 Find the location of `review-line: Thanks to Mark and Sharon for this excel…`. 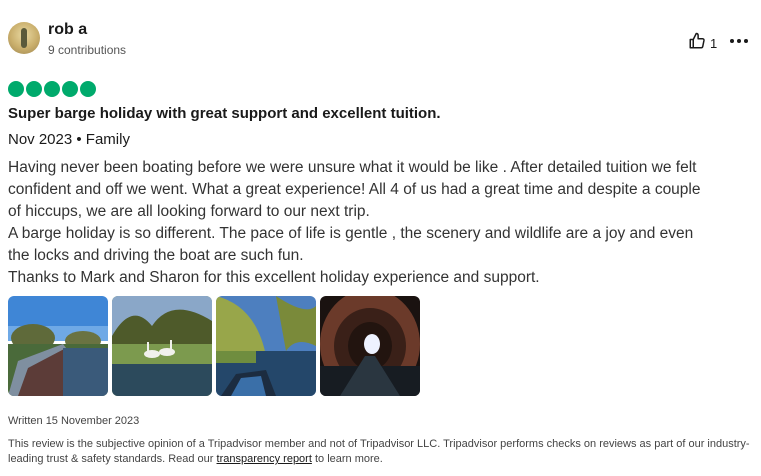

review-line: Thanks to Mark and Sharon for this excel… is located at coordinates (274, 277).